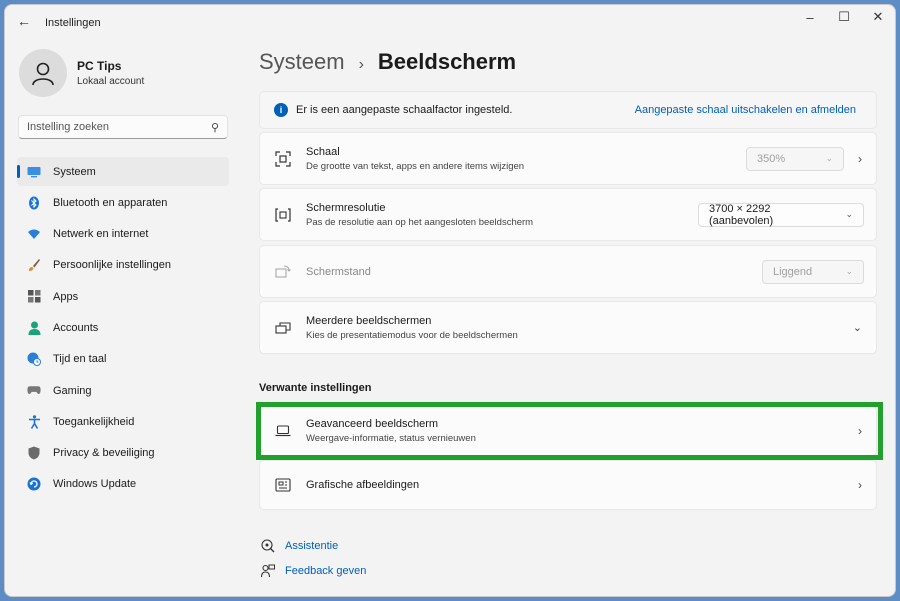  I want to click on sidebar-item-label: Netwerk en internet, so click(101, 234).